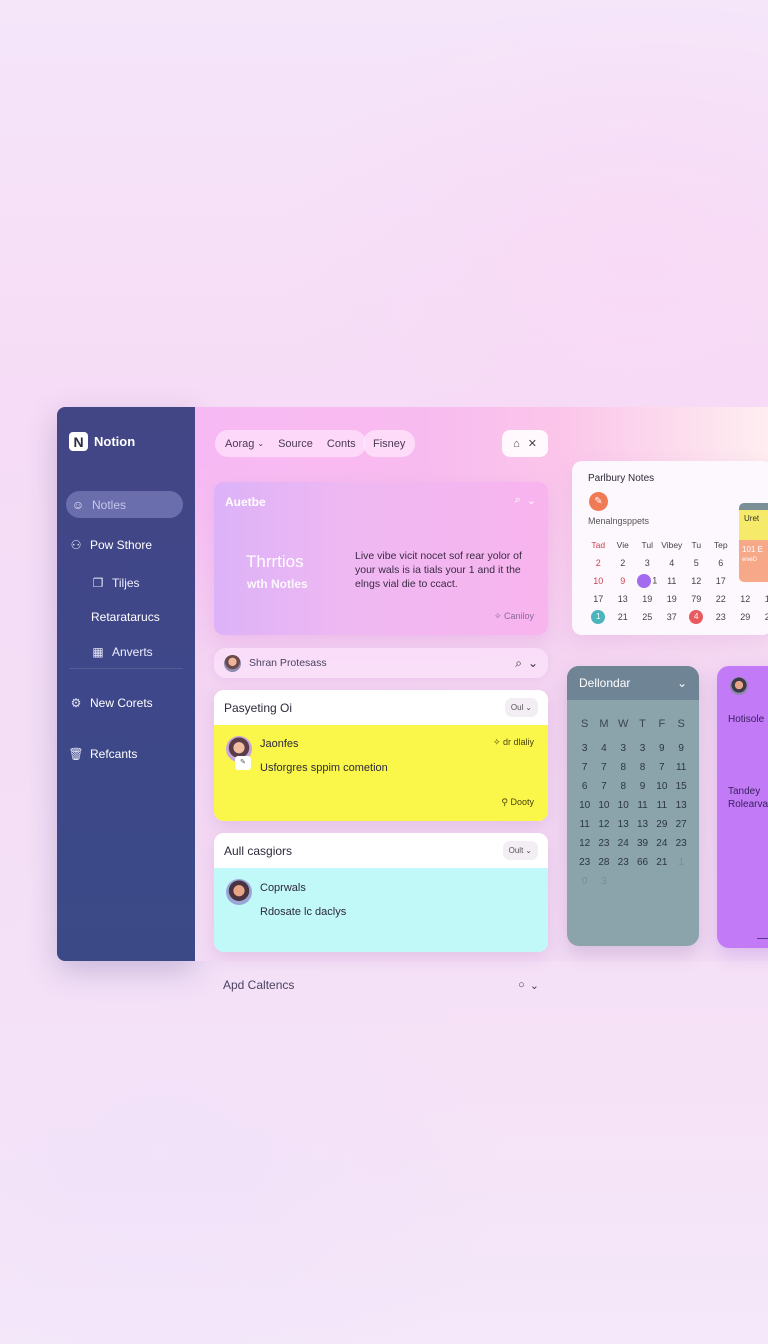 The width and height of the screenshot is (768, 1344). I want to click on filter-chip-source: Source, so click(295, 444).